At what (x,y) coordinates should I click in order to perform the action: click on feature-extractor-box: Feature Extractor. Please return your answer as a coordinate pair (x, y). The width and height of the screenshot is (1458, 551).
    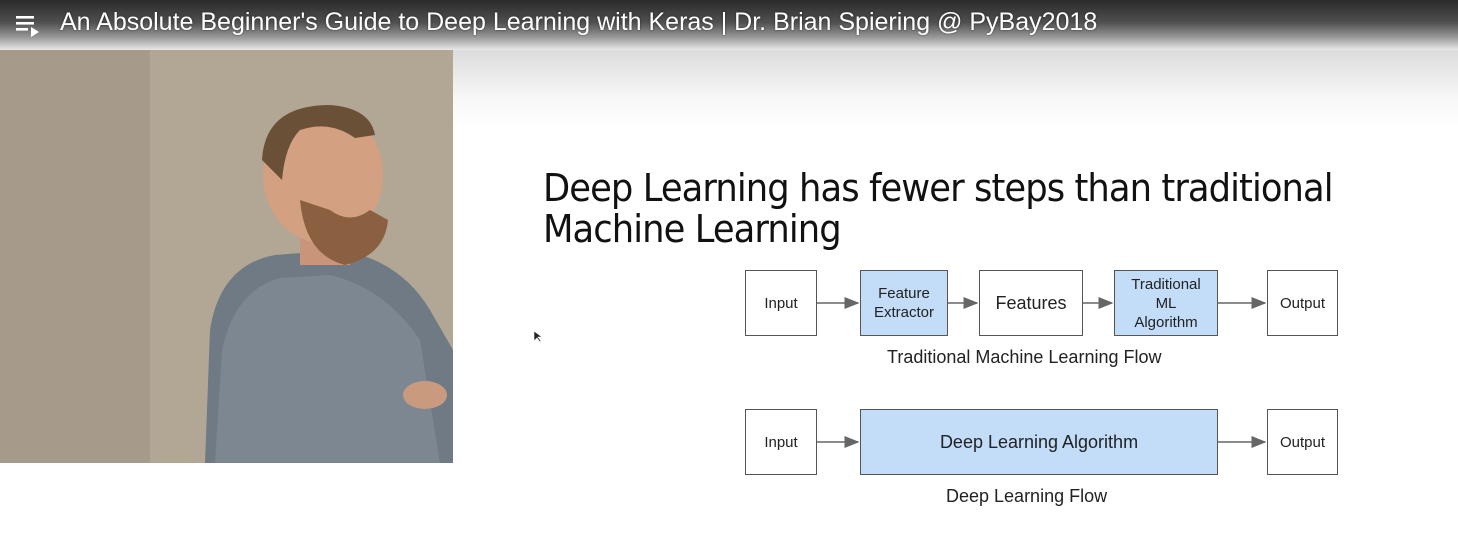
    Looking at the image, I should click on (904, 303).